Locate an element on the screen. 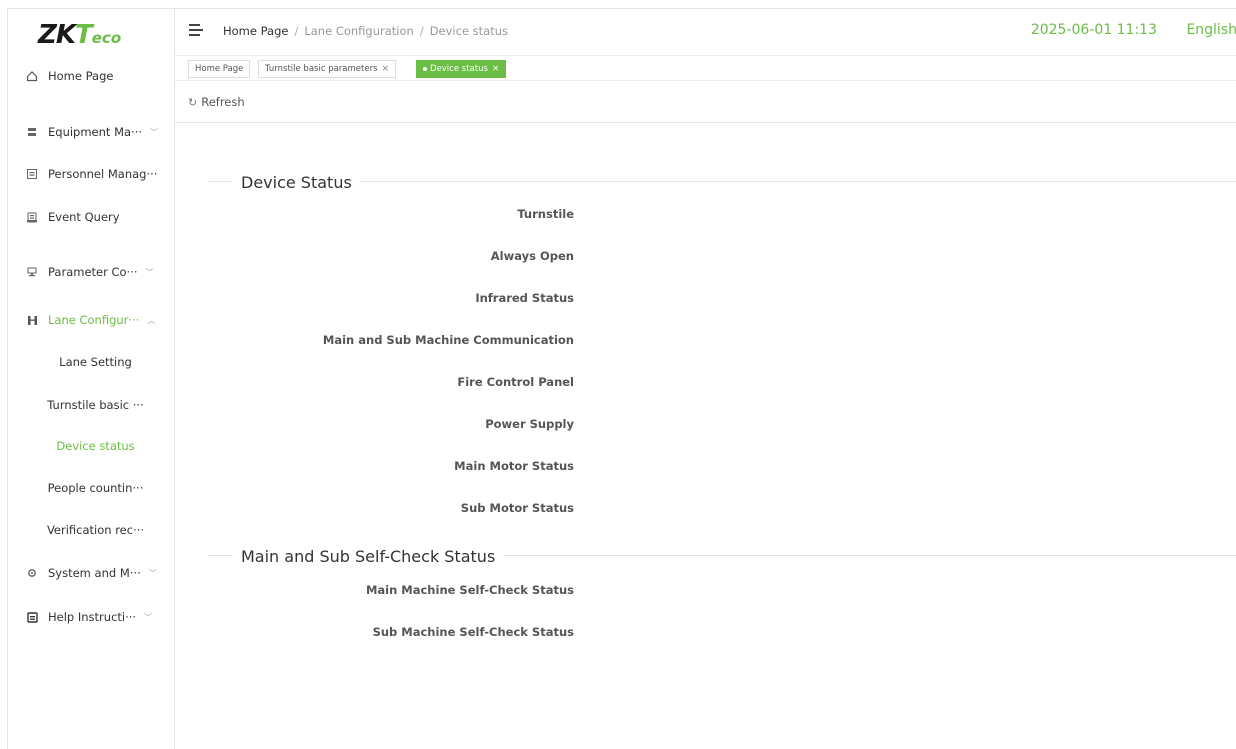 Image resolution: width=1236 pixels, height=749 pixels. datetime-display: 2025-06-01 11:13 is located at coordinates (1093, 30).